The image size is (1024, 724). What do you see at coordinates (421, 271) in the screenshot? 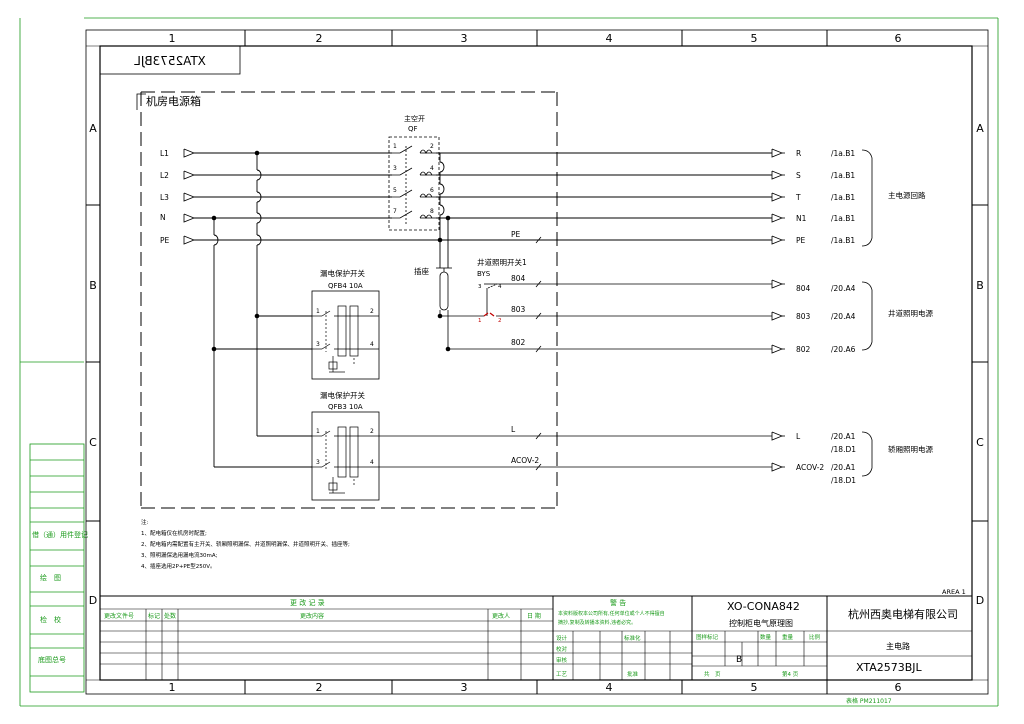
I see `socket-label: 插座` at bounding box center [421, 271].